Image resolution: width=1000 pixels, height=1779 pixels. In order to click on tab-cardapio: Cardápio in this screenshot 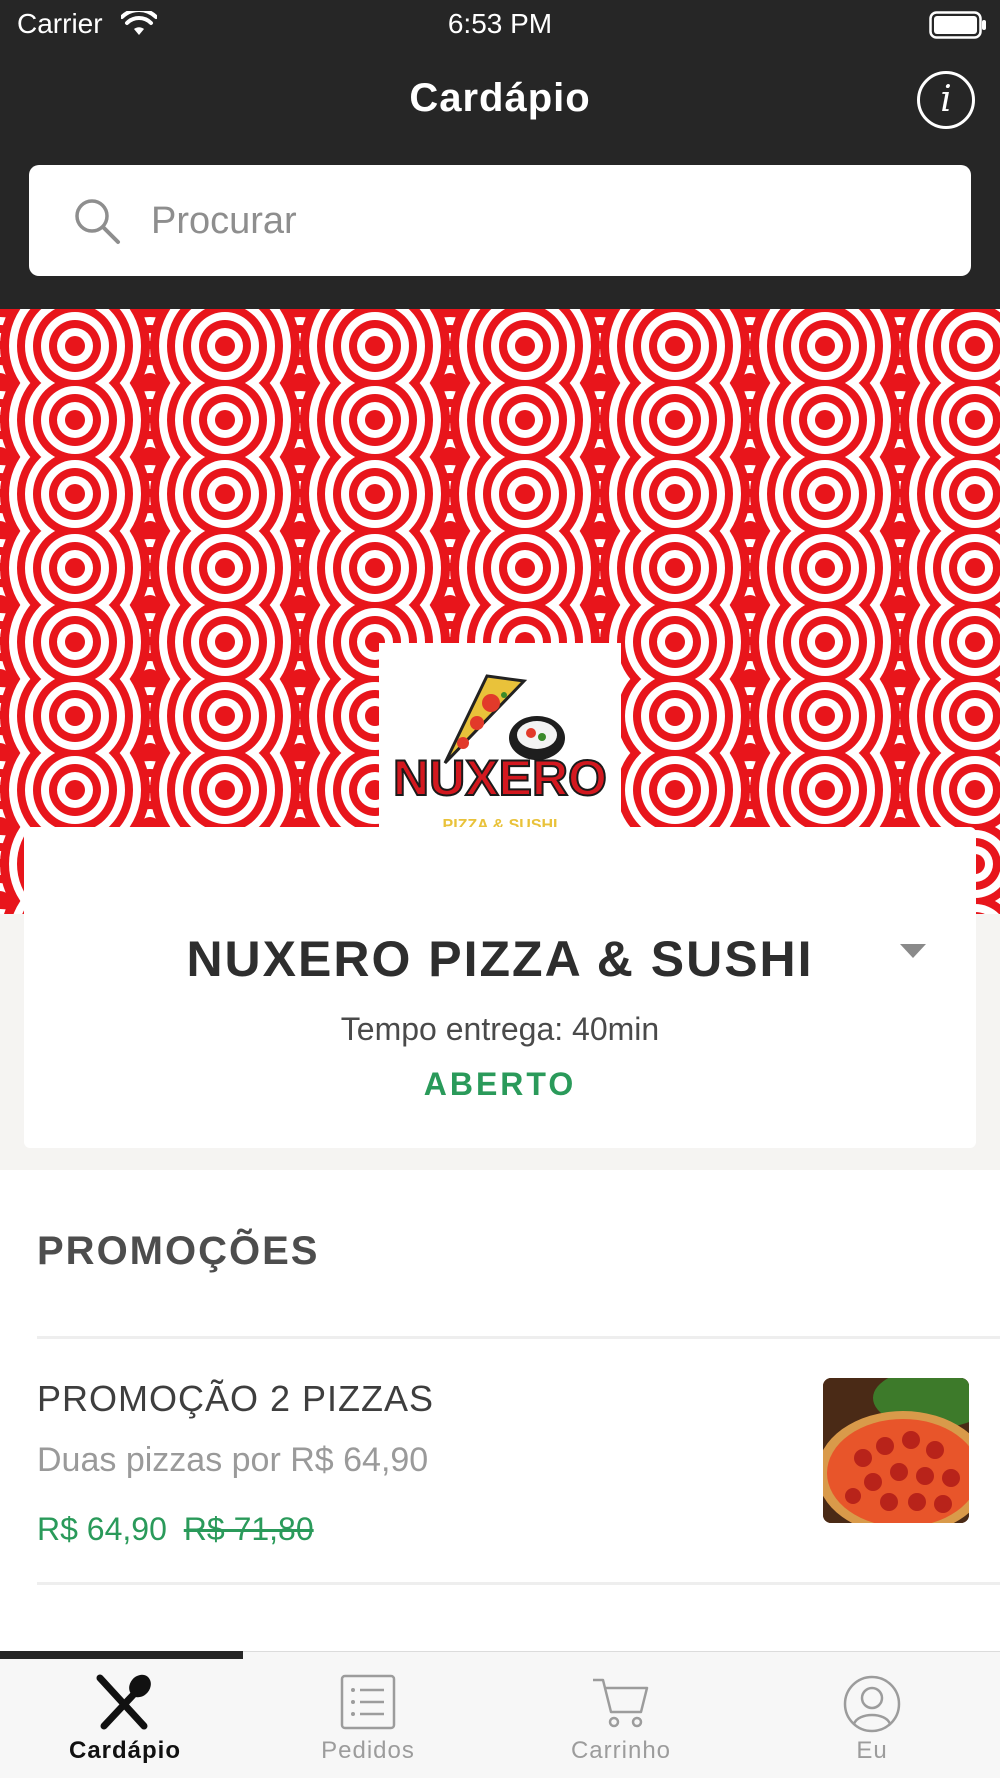, I will do `click(125, 1715)`.